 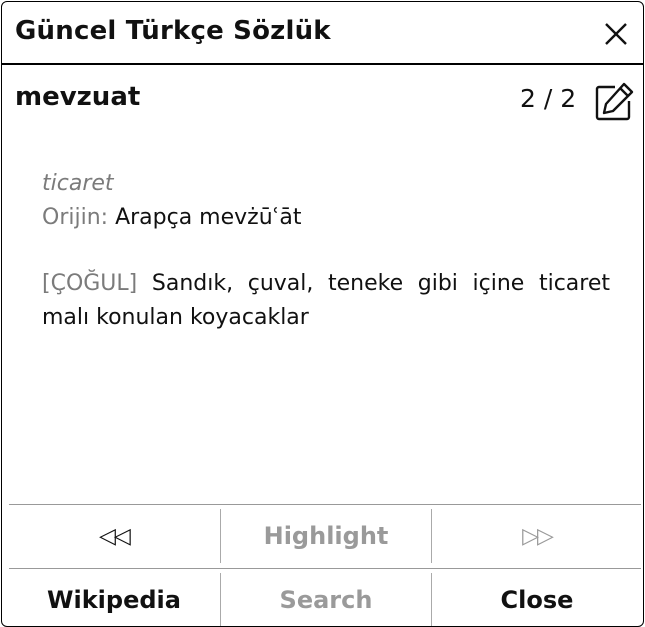 I want to click on previous-button: ◁◁, so click(x=114, y=536).